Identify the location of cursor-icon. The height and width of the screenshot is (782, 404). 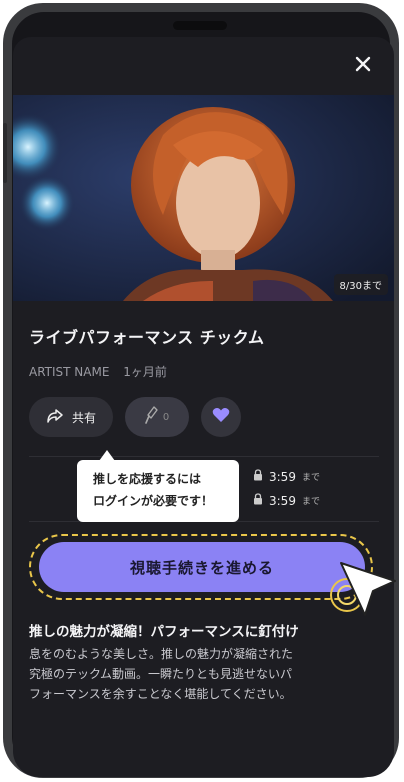
(369, 590).